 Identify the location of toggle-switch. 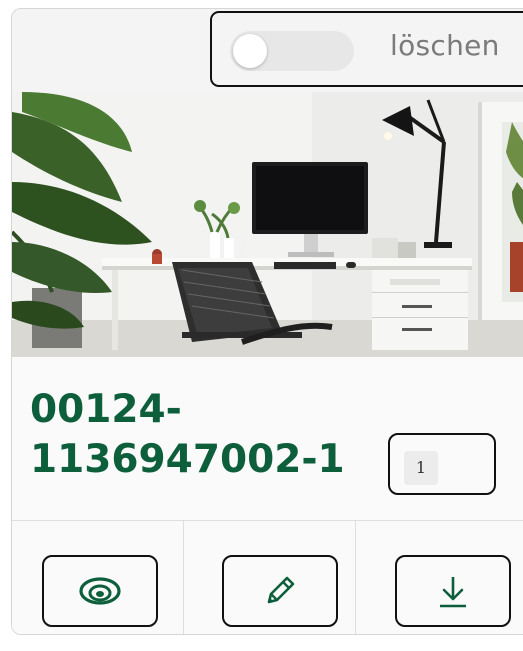
(292, 51).